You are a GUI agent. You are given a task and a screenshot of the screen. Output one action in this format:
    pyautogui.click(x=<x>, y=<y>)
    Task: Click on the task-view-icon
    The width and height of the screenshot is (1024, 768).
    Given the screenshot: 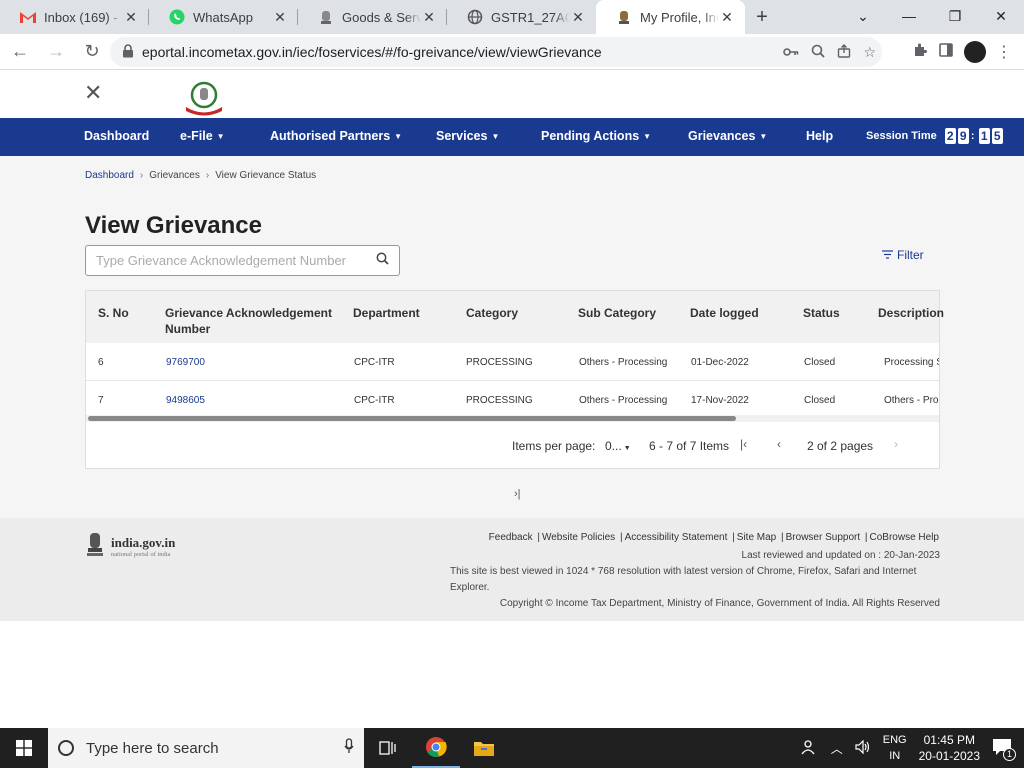 What is the action you would take?
    pyautogui.click(x=387, y=748)
    